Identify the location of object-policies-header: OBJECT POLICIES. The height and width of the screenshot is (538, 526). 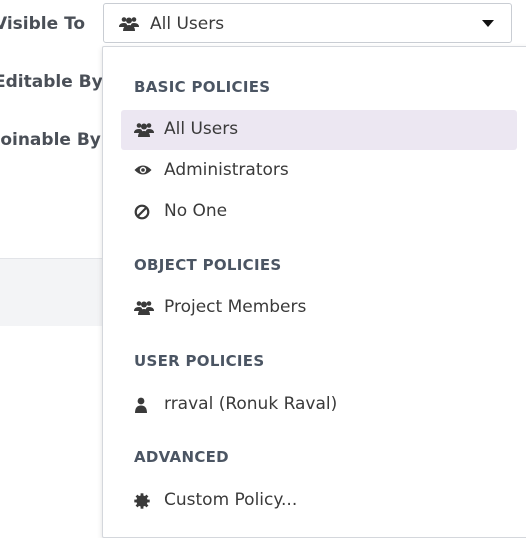
(208, 265).